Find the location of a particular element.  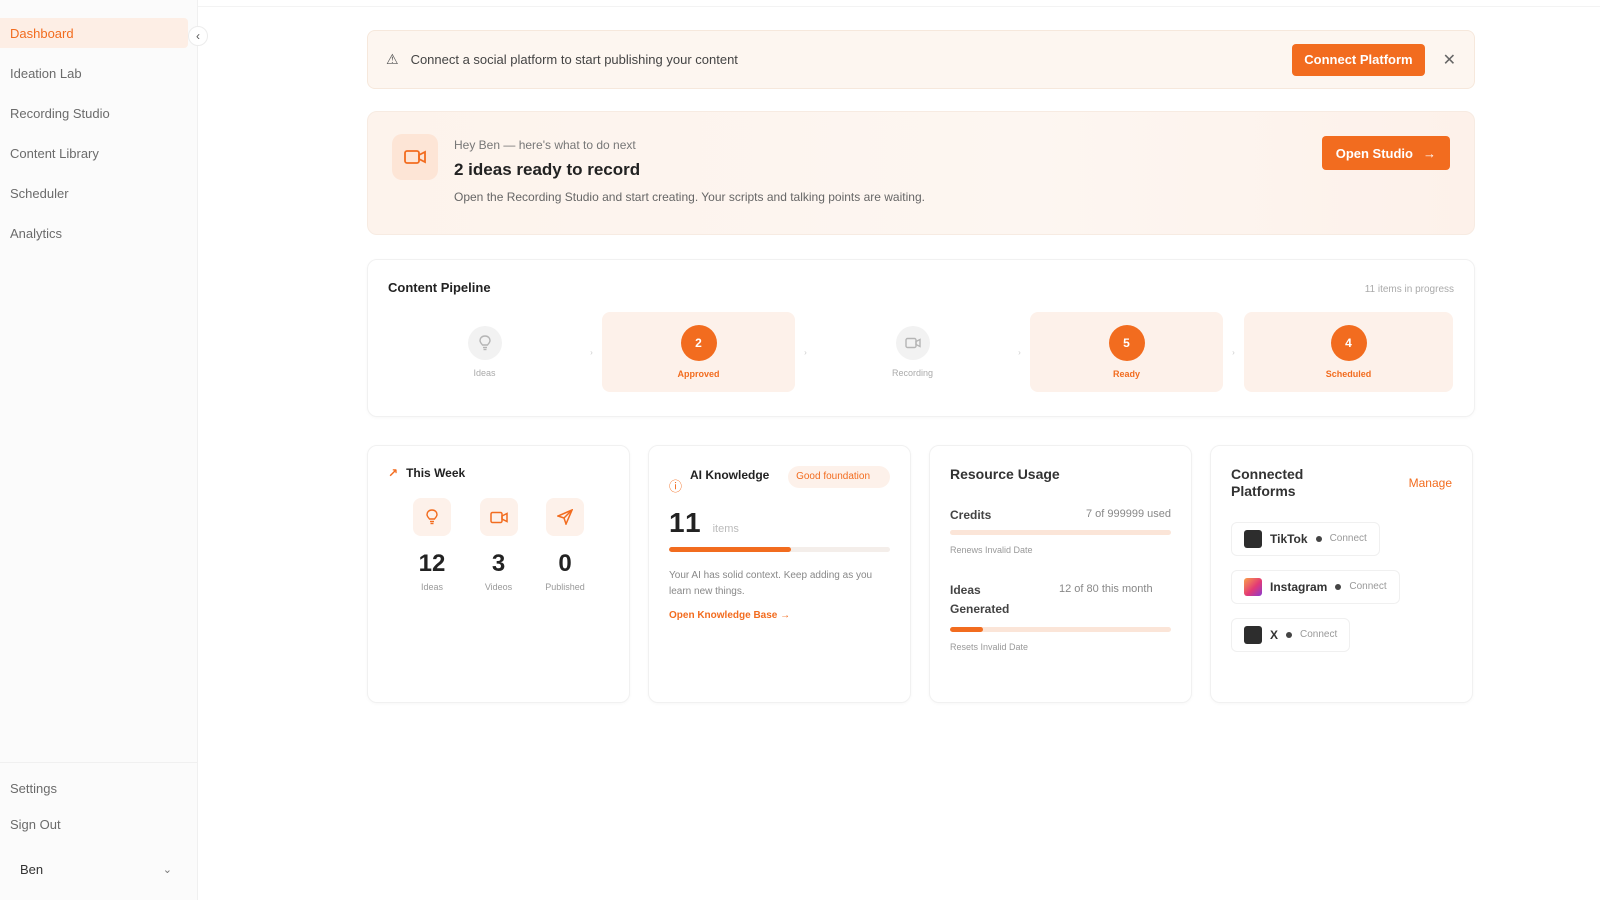

ideas-generated-value: 12 of 80 this month is located at coordinates (1106, 589).